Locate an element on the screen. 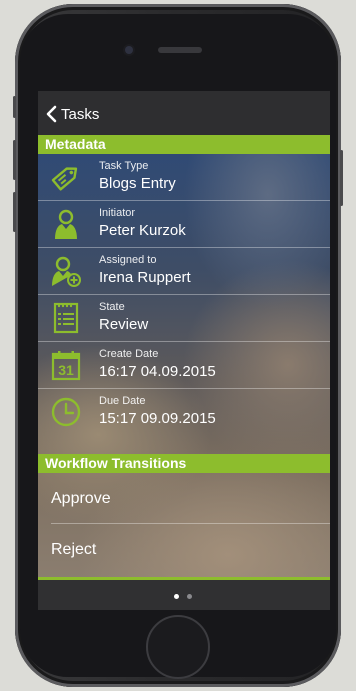 This screenshot has width=356, height=691. metadata-row-due-date: Due Date 15:17 09.09.2015 is located at coordinates (184, 412).